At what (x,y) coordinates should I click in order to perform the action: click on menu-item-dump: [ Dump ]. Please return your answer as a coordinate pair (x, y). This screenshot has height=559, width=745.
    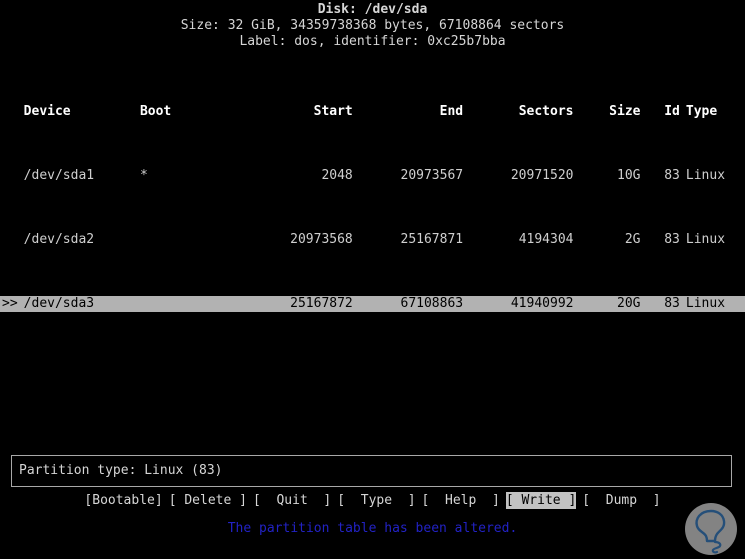
    Looking at the image, I should click on (621, 500).